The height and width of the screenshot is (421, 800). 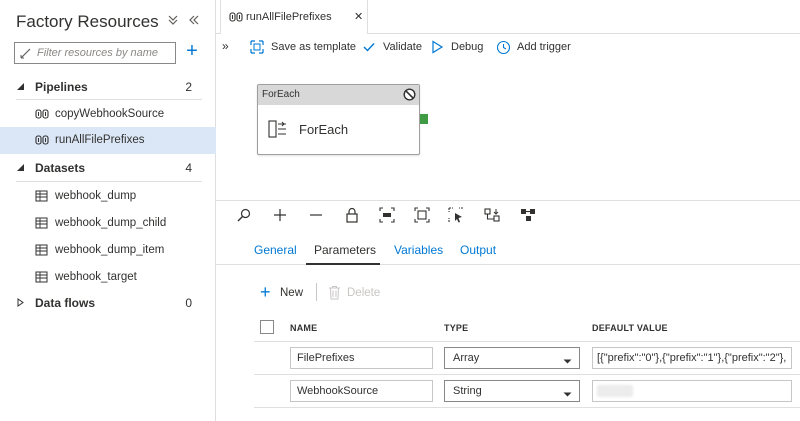 I want to click on success-output-handle, so click(x=424, y=119).